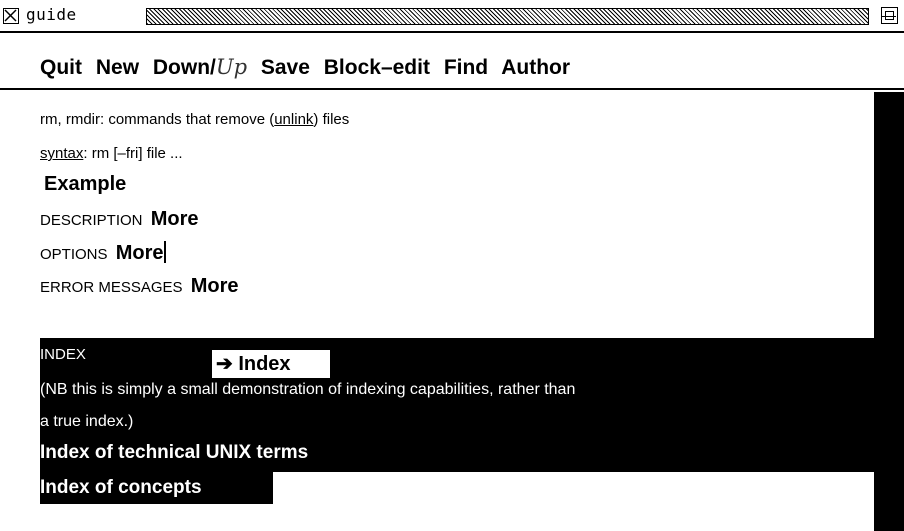 The height and width of the screenshot is (531, 904). What do you see at coordinates (253, 364) in the screenshot?
I see `index-button-label: ➔ Index` at bounding box center [253, 364].